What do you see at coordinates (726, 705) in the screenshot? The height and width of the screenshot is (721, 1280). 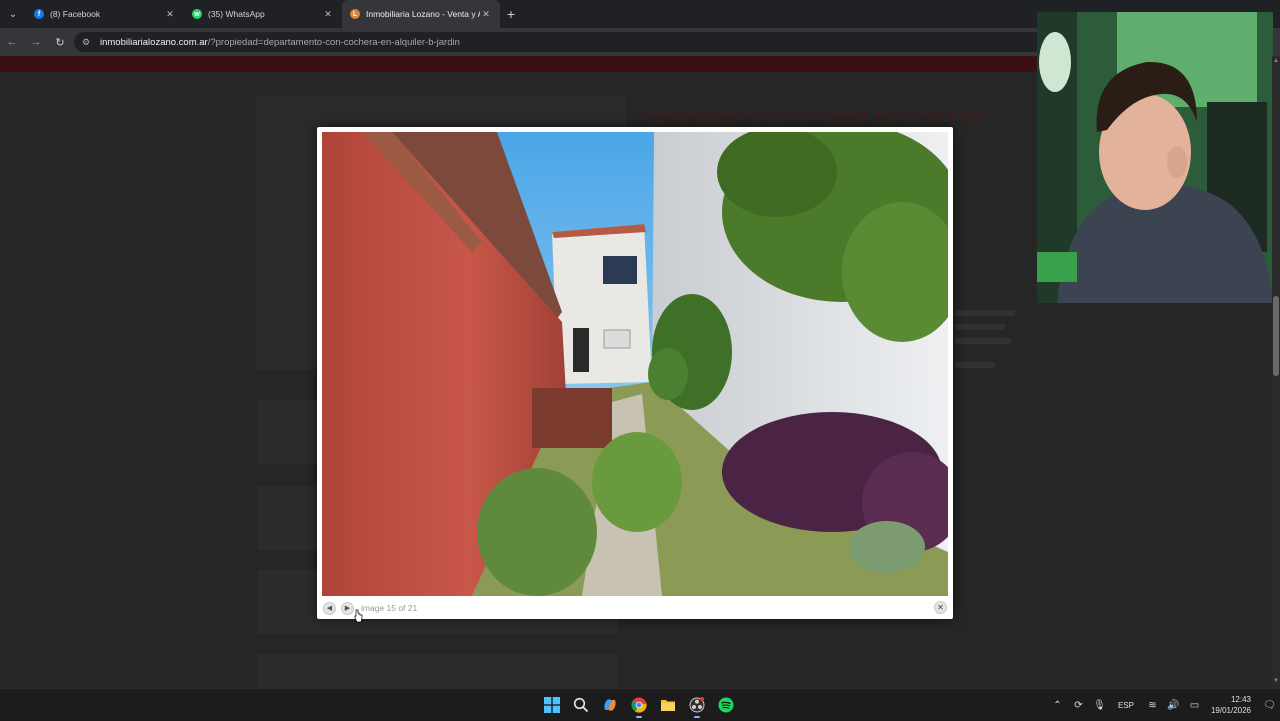 I see `spotify-icon` at bounding box center [726, 705].